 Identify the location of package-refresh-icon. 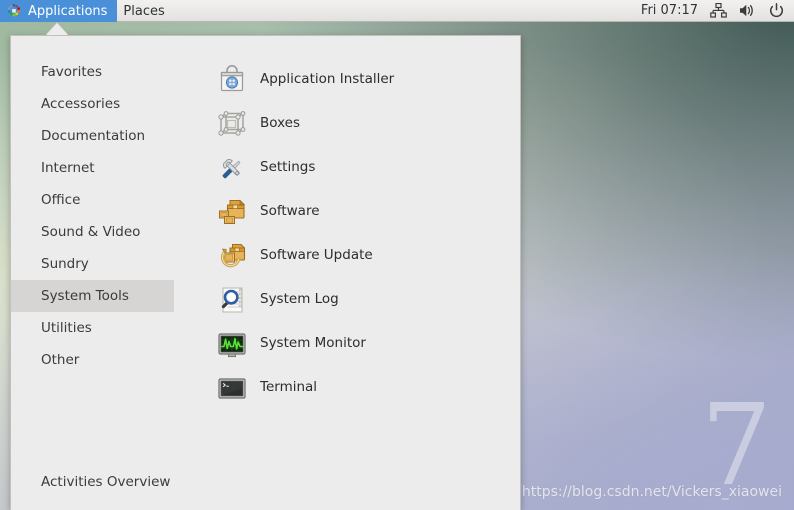
(232, 256).